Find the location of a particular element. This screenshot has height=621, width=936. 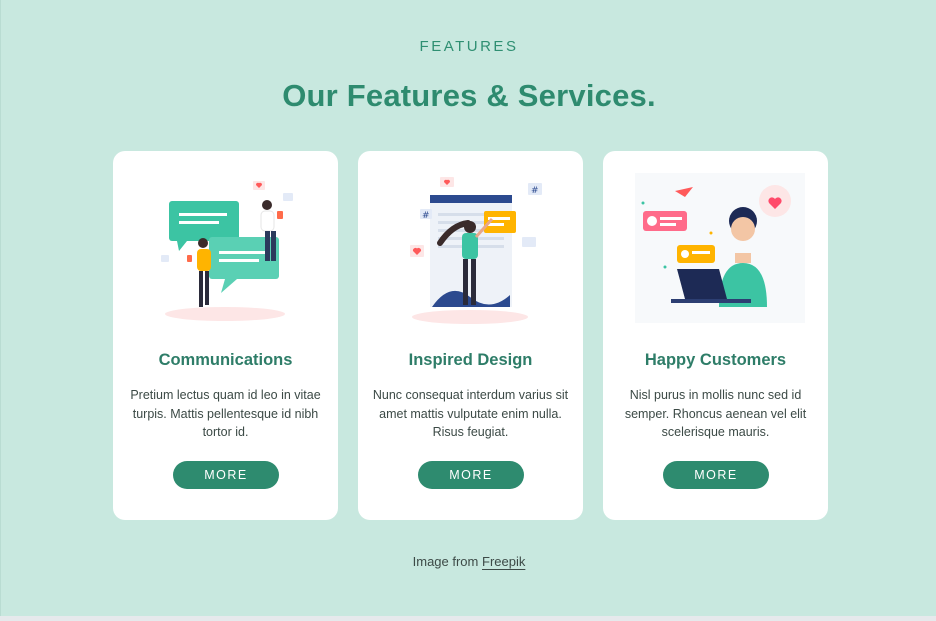

freepik-link: Freepik is located at coordinates (503, 561).